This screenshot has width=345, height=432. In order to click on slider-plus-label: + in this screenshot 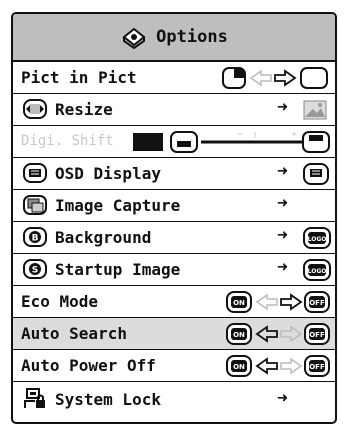, I will do `click(294, 134)`.